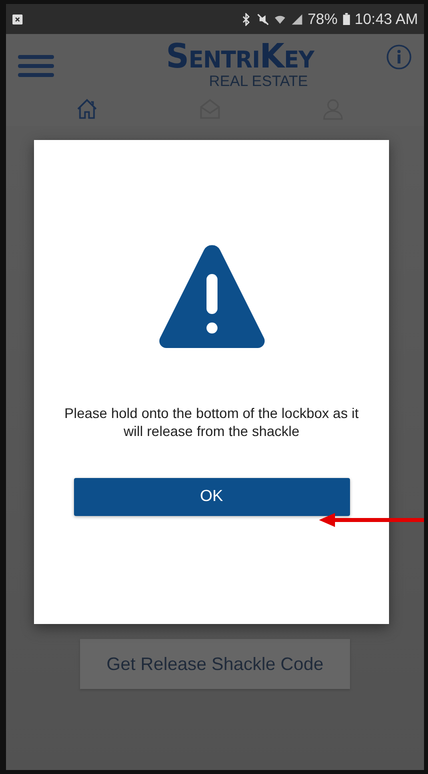  Describe the element at coordinates (36, 66) in the screenshot. I see `menu-icon` at that location.